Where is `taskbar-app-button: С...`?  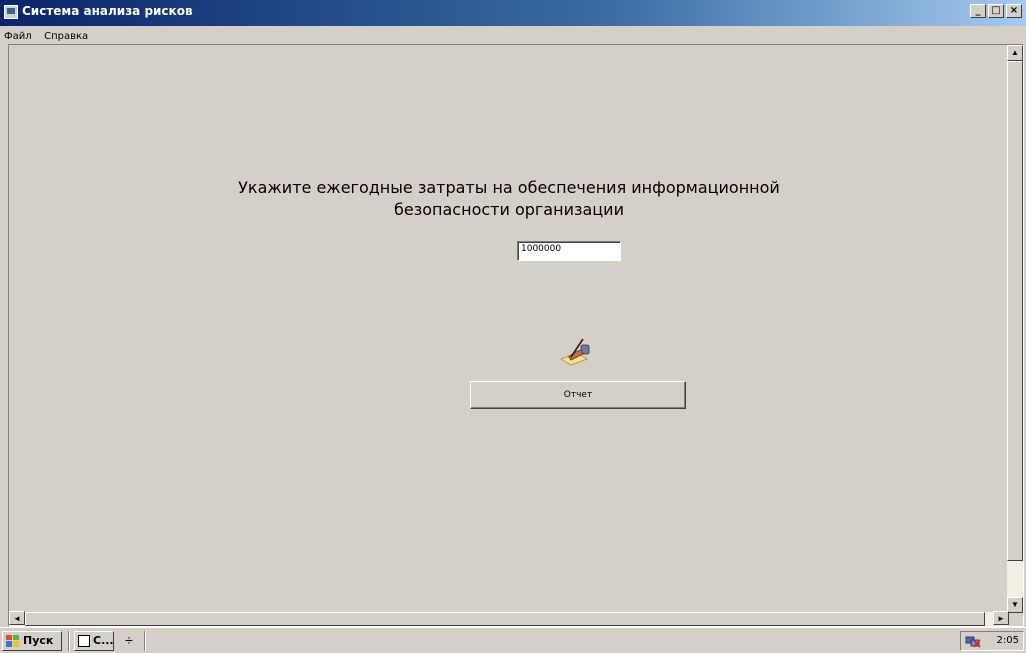
taskbar-app-button: С... is located at coordinates (94, 641).